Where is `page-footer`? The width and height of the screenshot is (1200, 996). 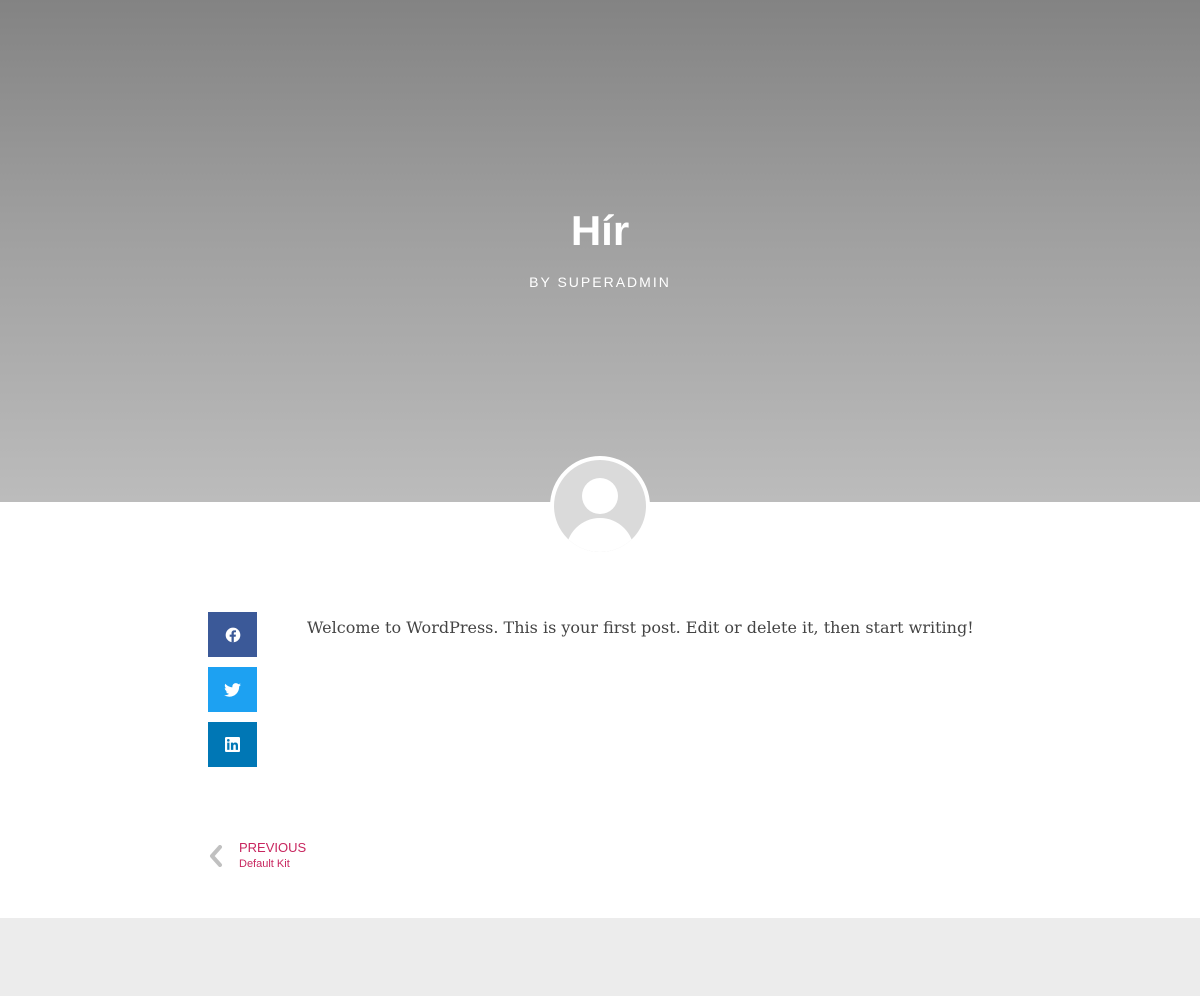 page-footer is located at coordinates (600, 957).